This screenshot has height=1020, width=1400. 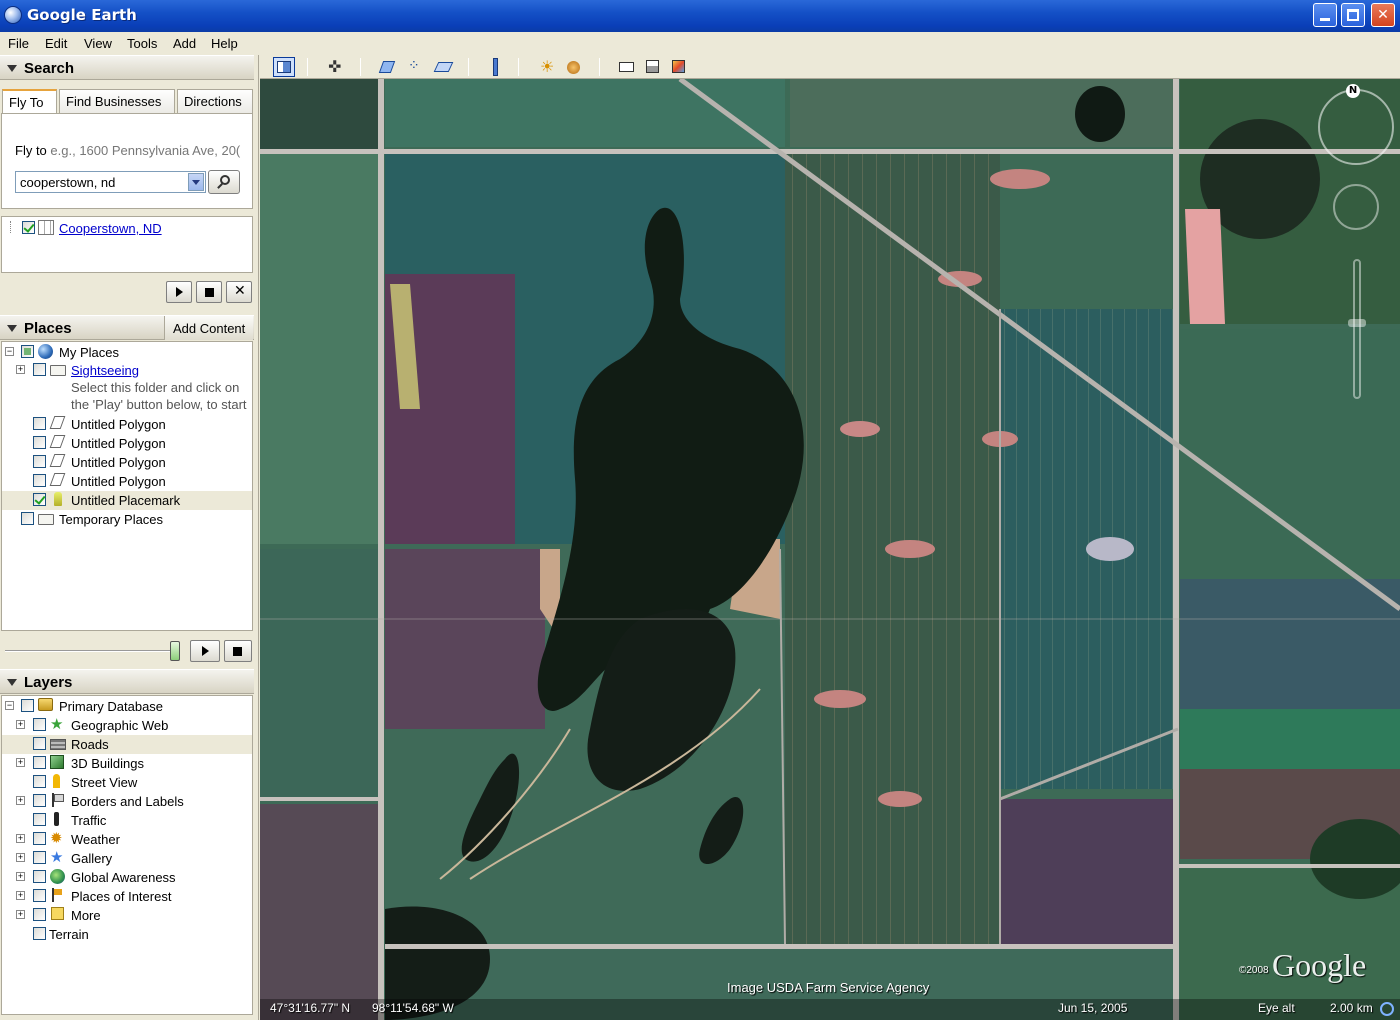 I want to click on tour-slider-thumb, so click(x=175, y=651).